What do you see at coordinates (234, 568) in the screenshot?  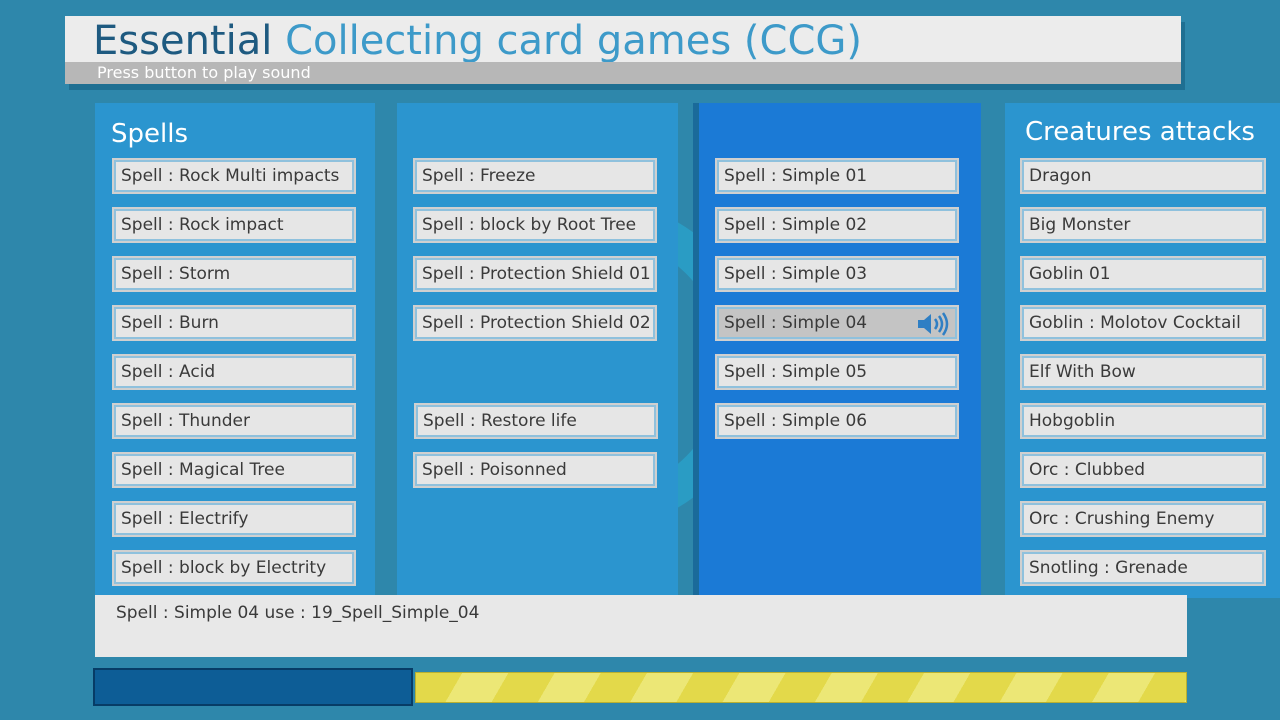 I see `sound-button: Spell : block by Electrity` at bounding box center [234, 568].